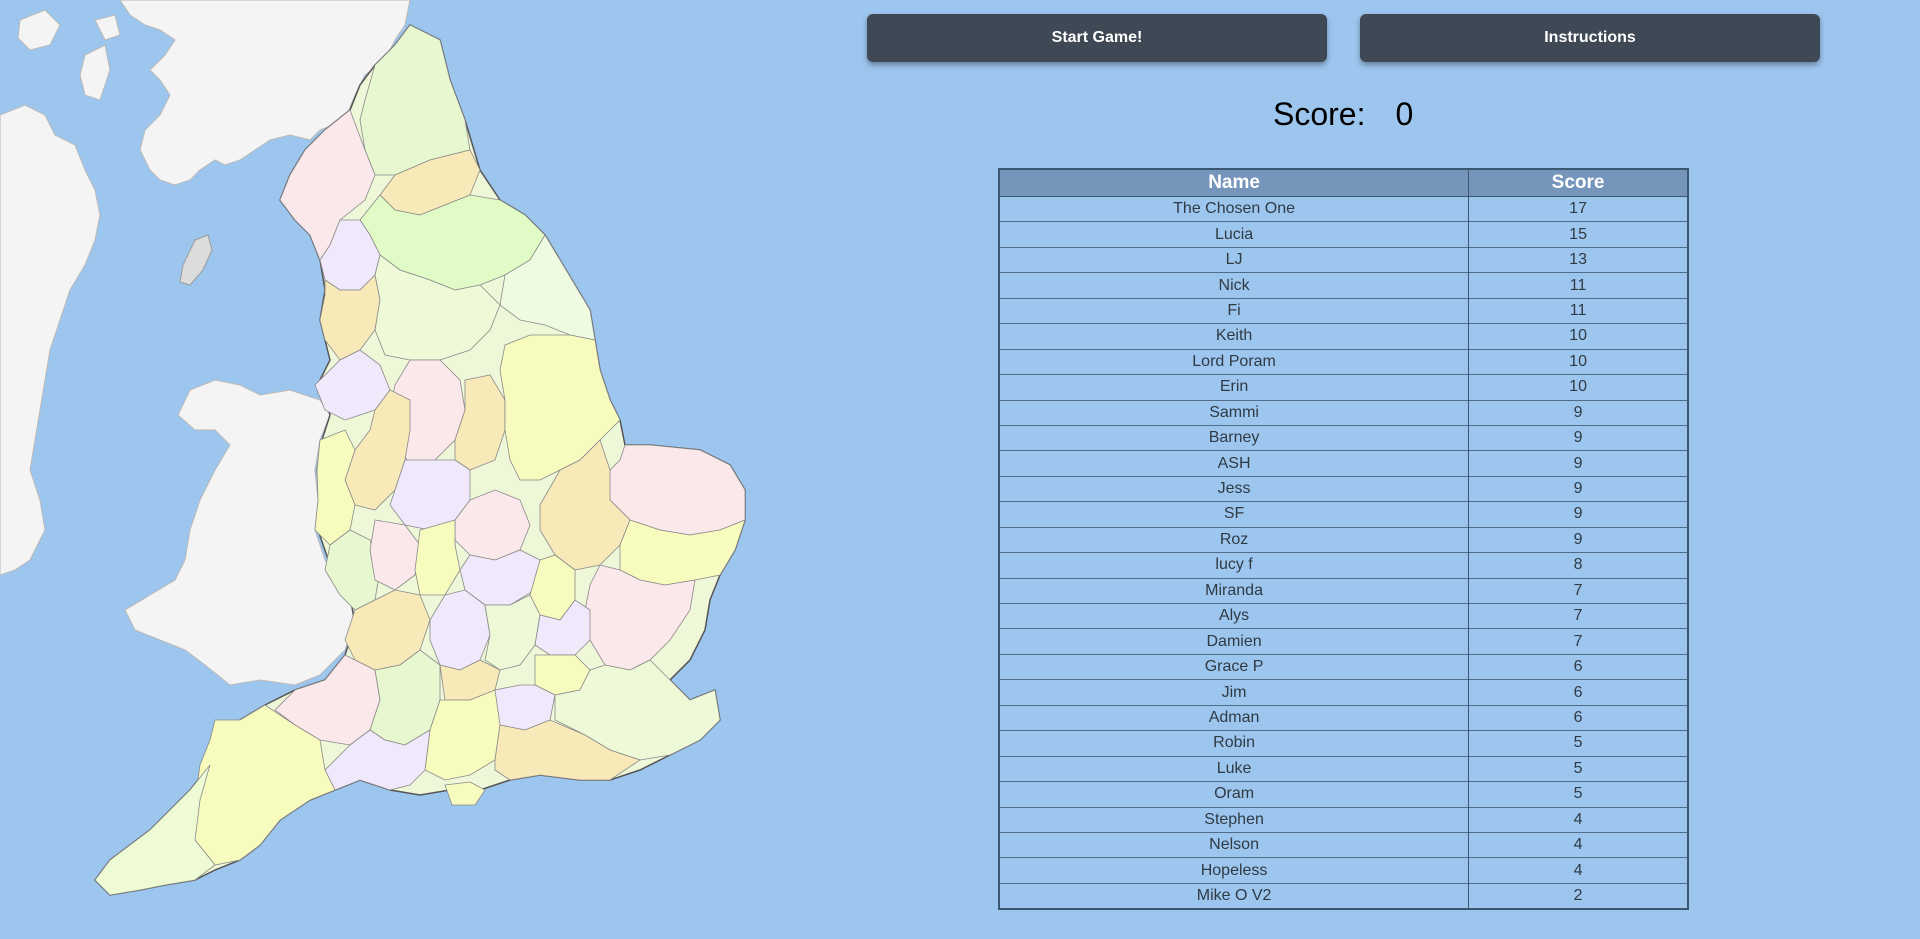  I want to click on player-name: Jim, so click(1234, 692).